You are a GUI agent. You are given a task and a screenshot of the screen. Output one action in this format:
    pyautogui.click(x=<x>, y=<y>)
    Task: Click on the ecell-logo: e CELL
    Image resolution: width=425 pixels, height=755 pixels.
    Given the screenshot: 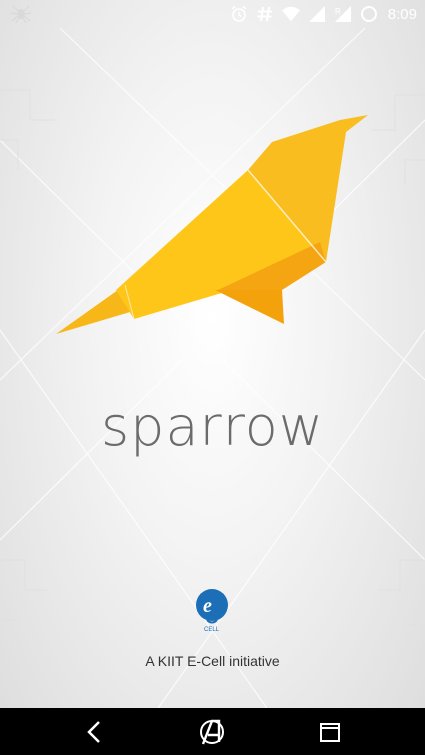 What is the action you would take?
    pyautogui.click(x=212, y=611)
    